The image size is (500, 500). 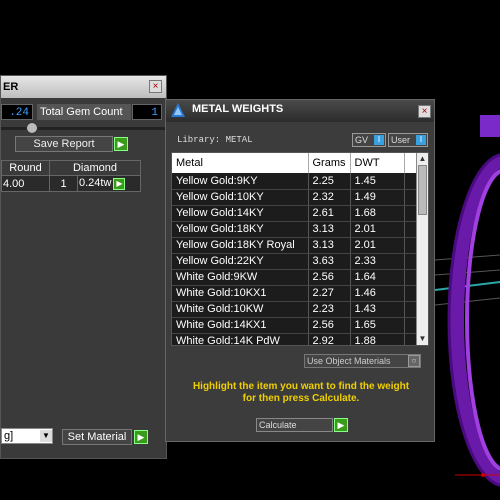 I want to click on chevron-down-icon: ▼, so click(x=46, y=436).